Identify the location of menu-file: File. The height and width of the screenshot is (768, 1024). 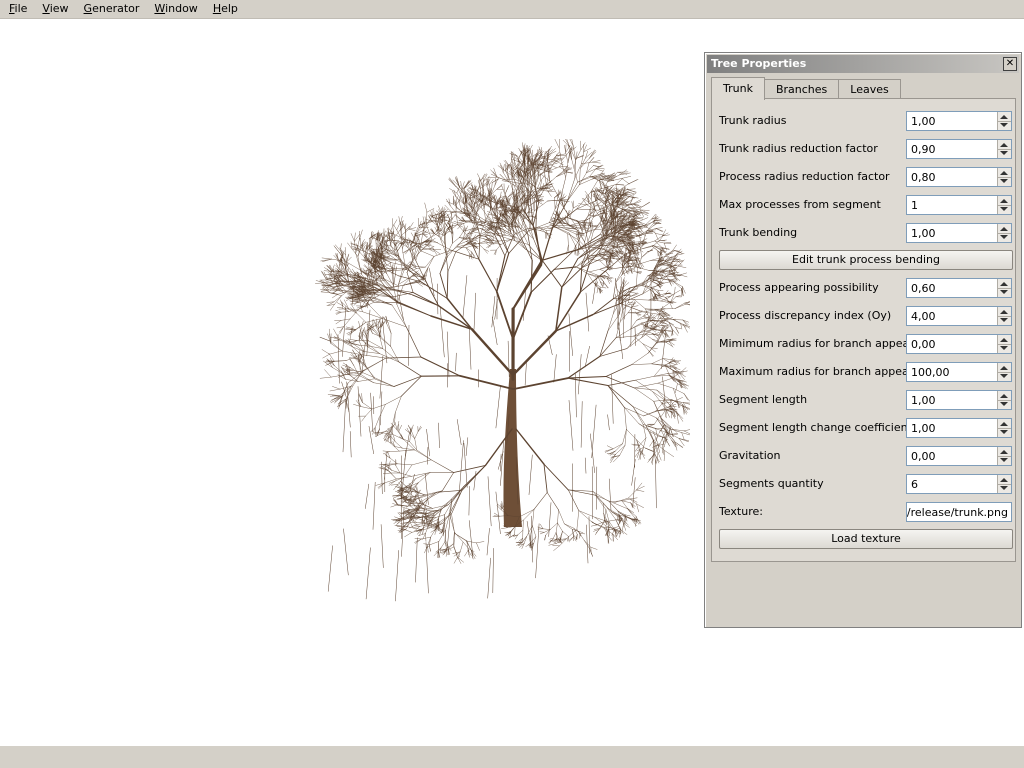
(16, 9).